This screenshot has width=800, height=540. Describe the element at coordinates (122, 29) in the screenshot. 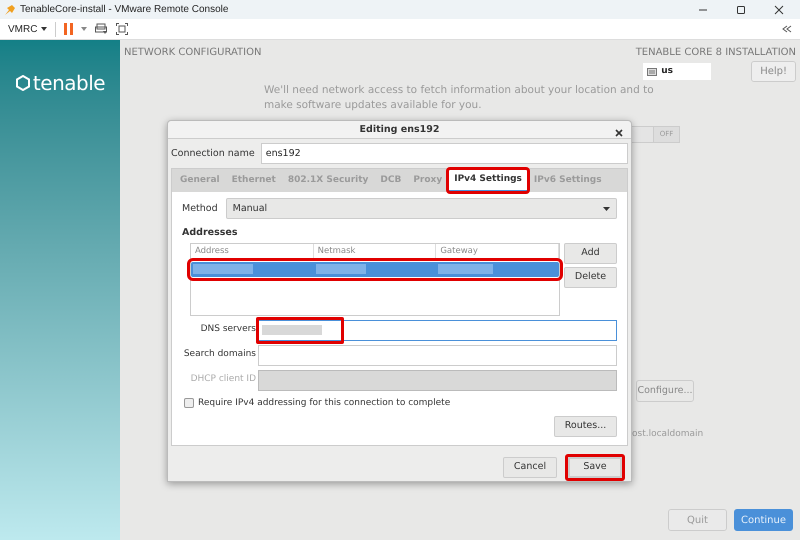

I see `fullscreen-icon` at that location.